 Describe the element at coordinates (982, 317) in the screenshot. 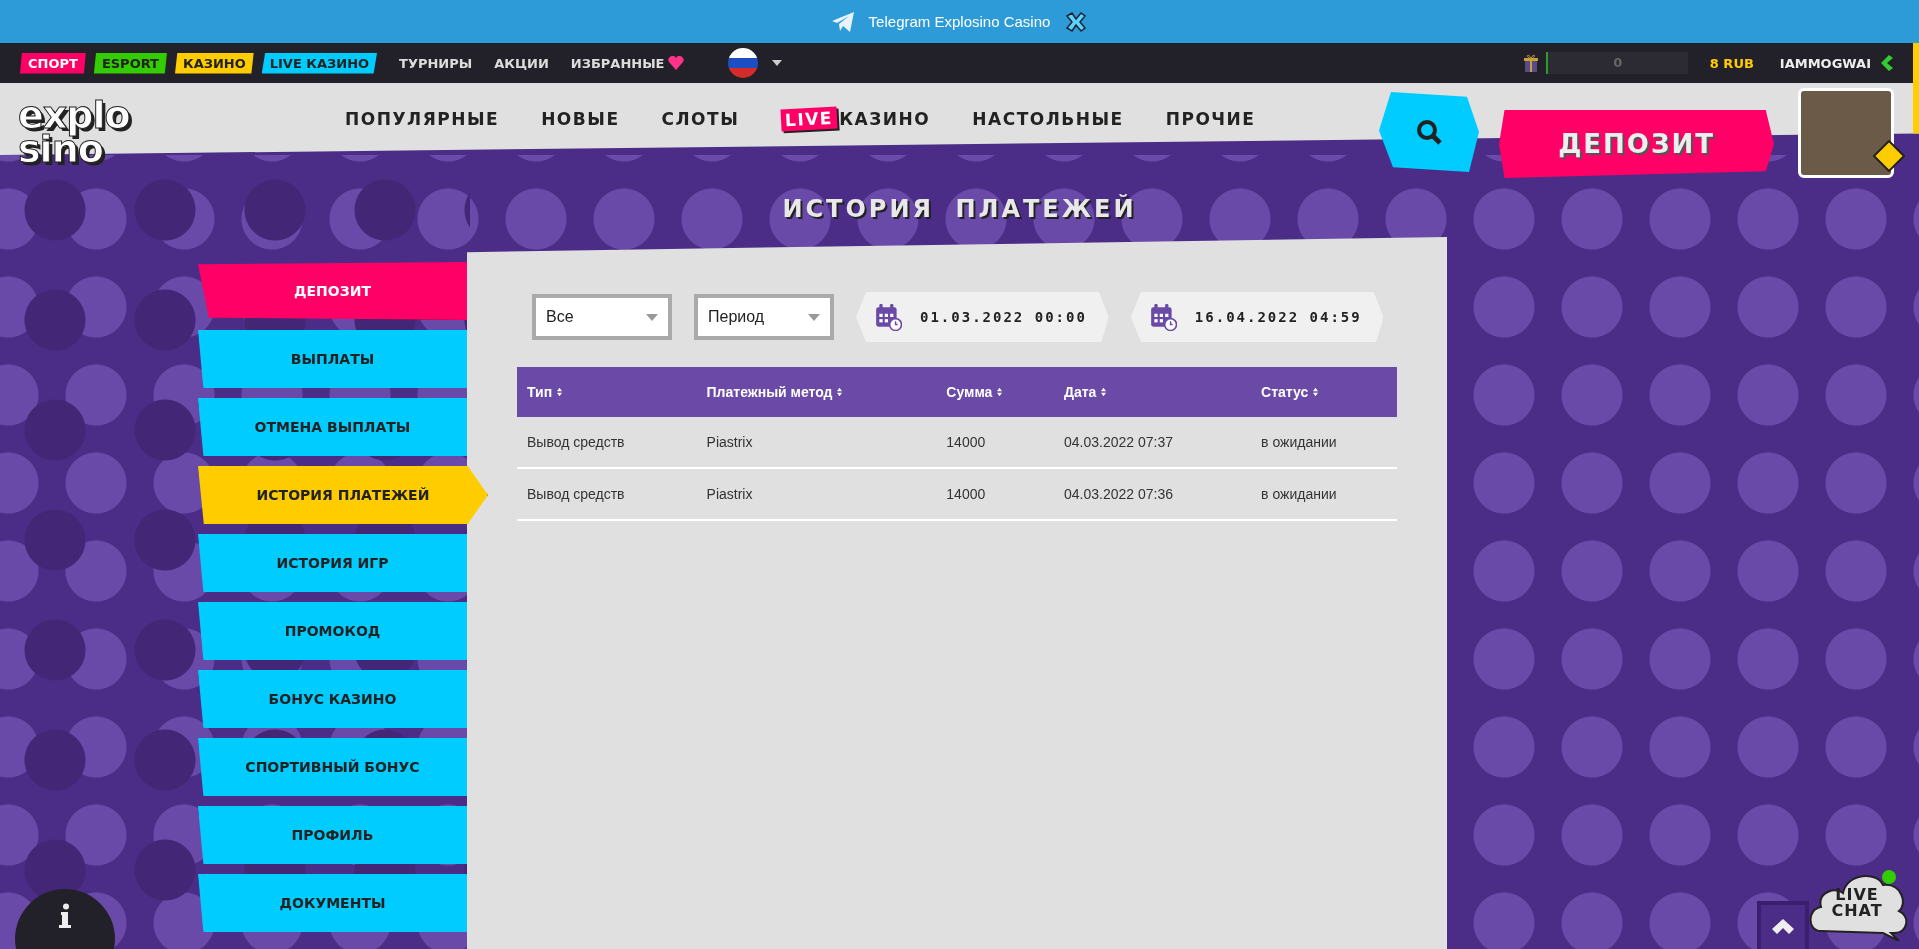

I see `date-picker: 01.03.2022 00:00` at that location.